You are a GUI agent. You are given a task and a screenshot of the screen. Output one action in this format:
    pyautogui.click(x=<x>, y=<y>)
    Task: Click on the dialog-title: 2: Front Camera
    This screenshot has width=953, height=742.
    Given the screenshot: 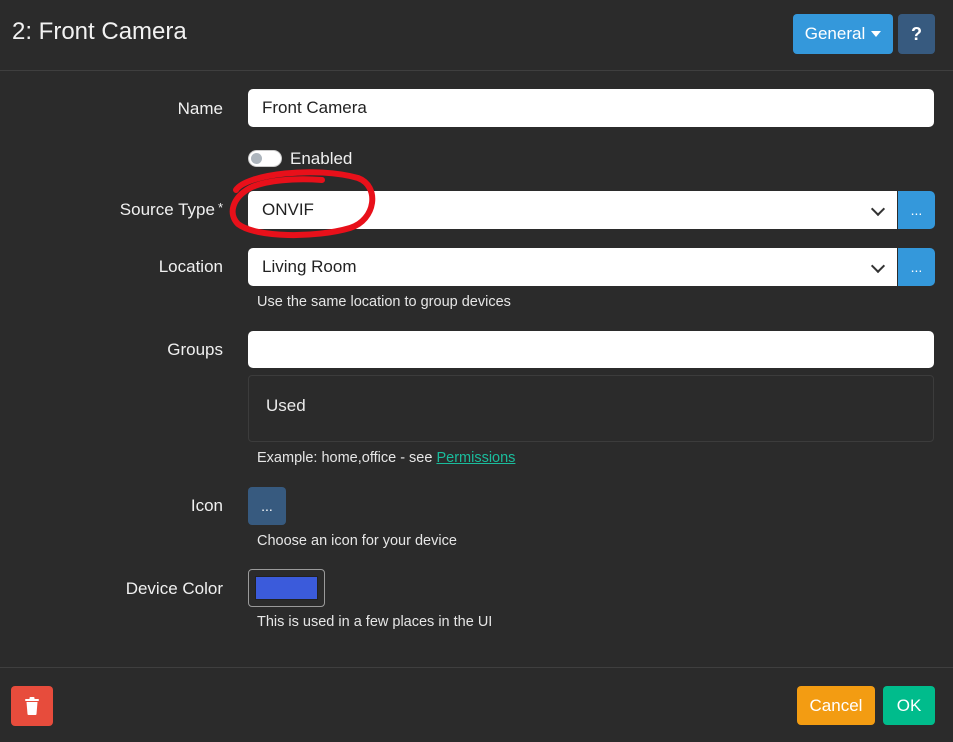 What is the action you would take?
    pyautogui.click(x=99, y=31)
    